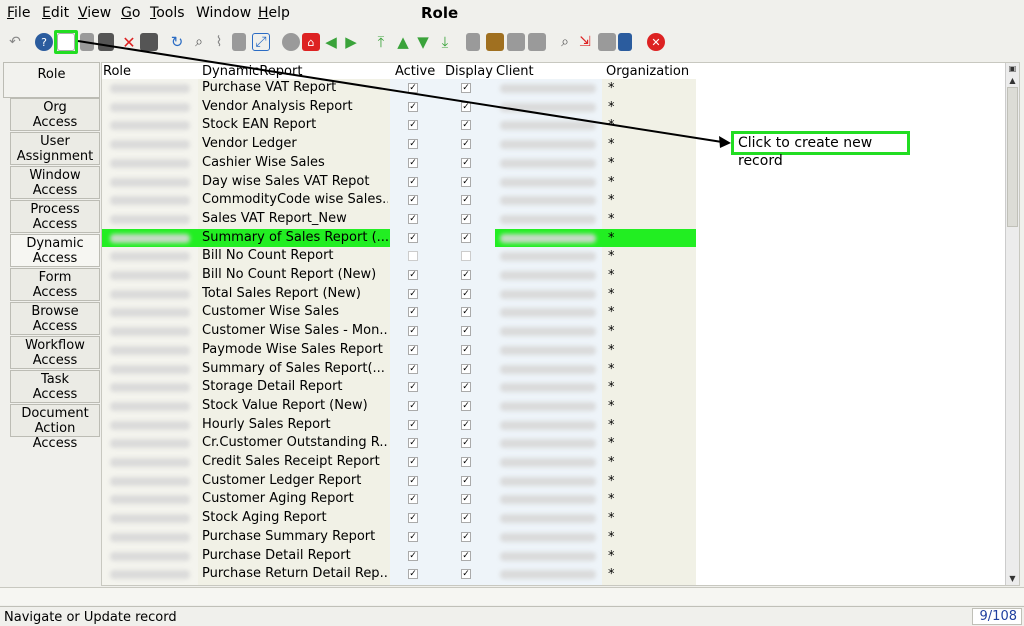 The height and width of the screenshot is (626, 1024). I want to click on tab-dynamic-access: Dynamic Access, so click(55, 250).